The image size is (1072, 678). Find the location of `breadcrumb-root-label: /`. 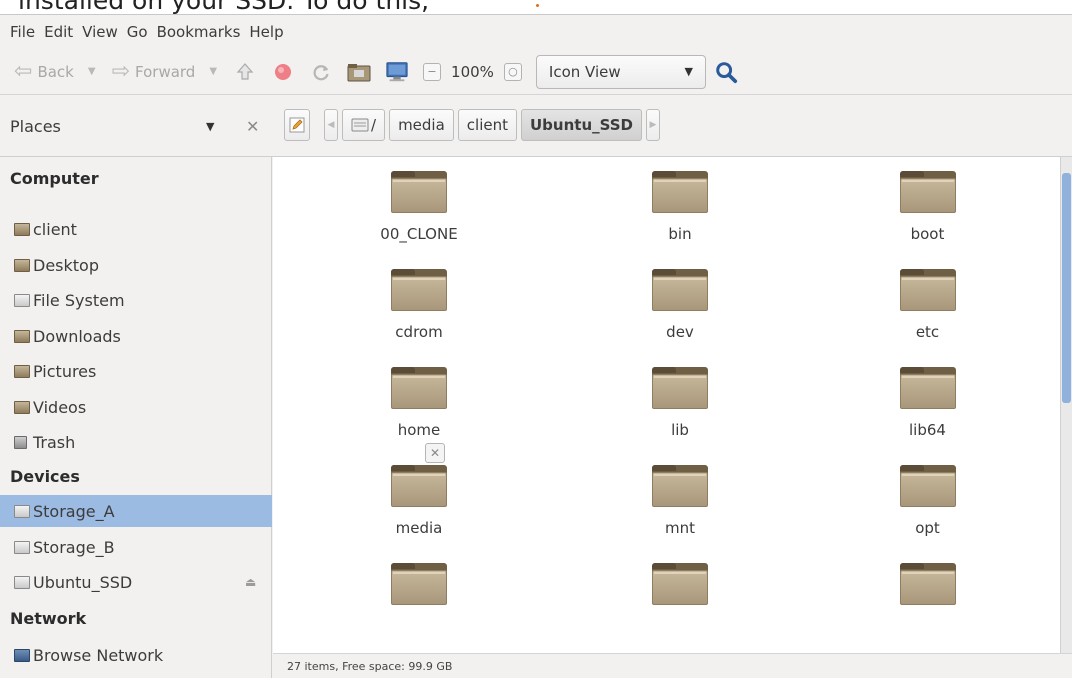

breadcrumb-root-label: / is located at coordinates (374, 125).